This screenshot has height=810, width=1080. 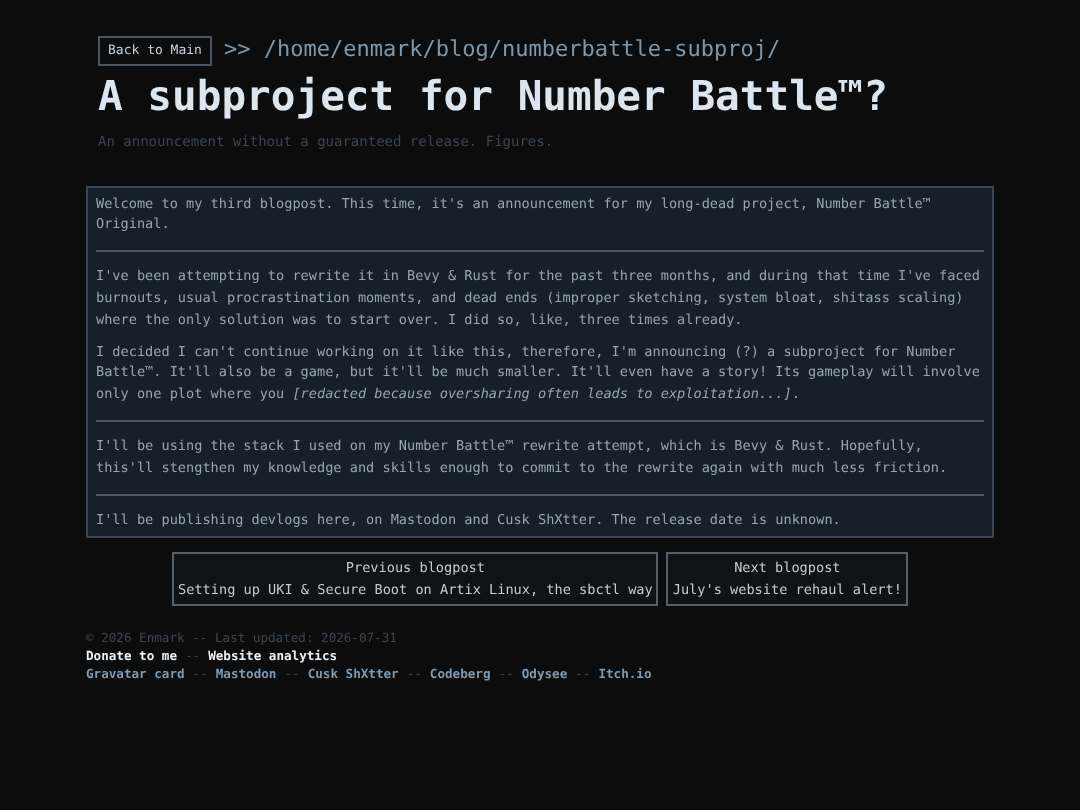 What do you see at coordinates (493, 97) in the screenshot?
I see `post-title: A subproject for Number Battle™?` at bounding box center [493, 97].